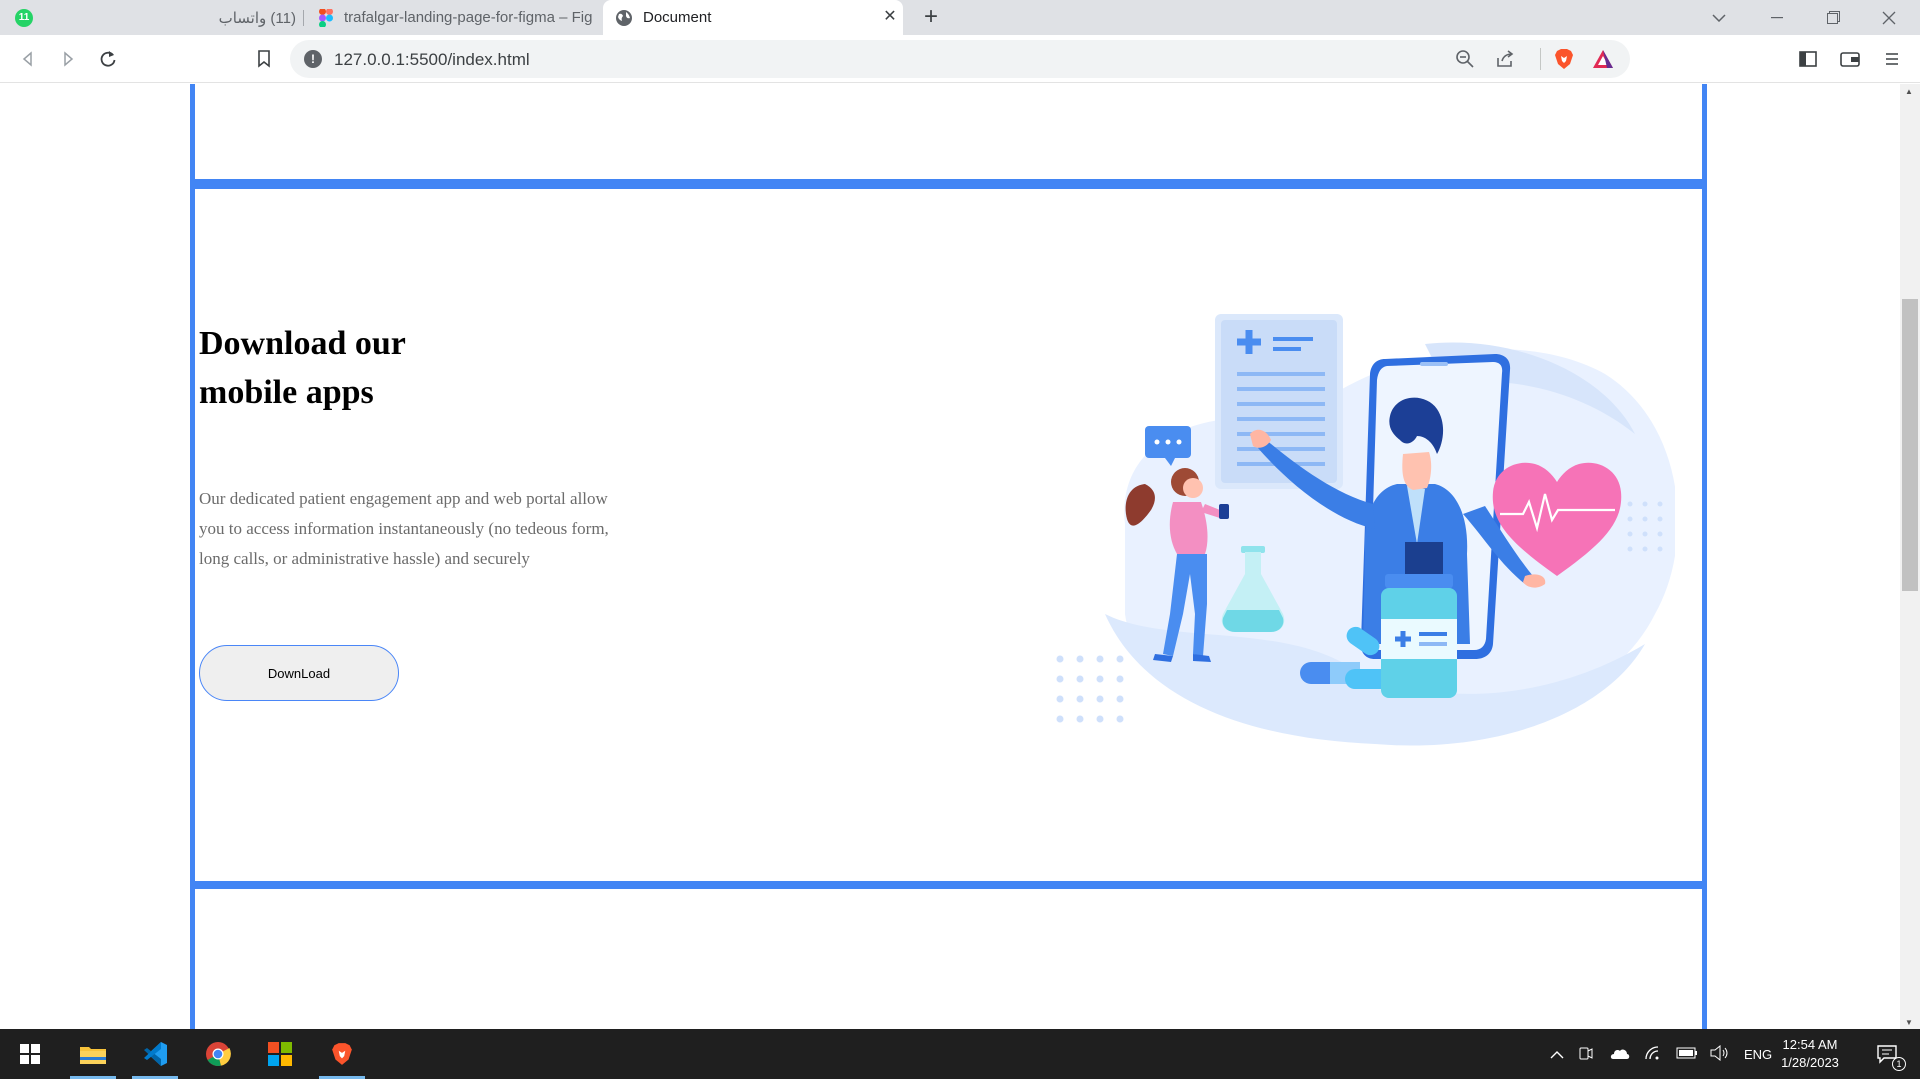 Image resolution: width=1920 pixels, height=1079 pixels. What do you see at coordinates (1910, 445) in the screenshot?
I see `scrollbar-thumb` at bounding box center [1910, 445].